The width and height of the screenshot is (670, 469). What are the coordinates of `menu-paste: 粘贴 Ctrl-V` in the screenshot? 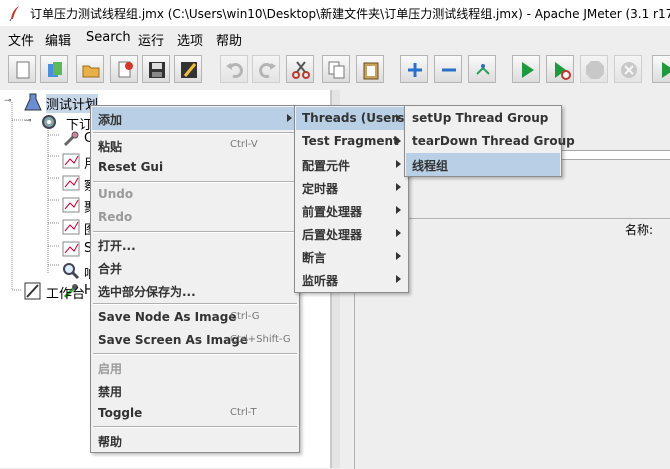 It's located at (195, 145).